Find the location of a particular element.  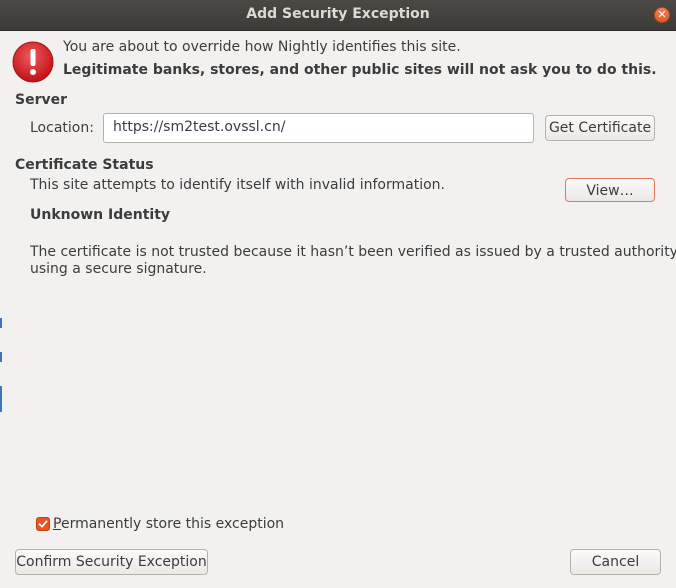

permanent-checkbox is located at coordinates (43, 524).